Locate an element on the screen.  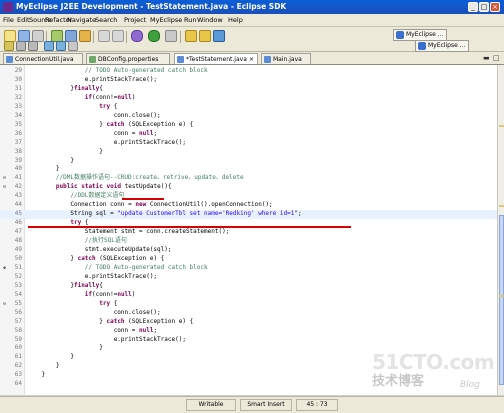
code-line: 49 stmt.executeUpdate(sql); is located at coordinates (248, 250).